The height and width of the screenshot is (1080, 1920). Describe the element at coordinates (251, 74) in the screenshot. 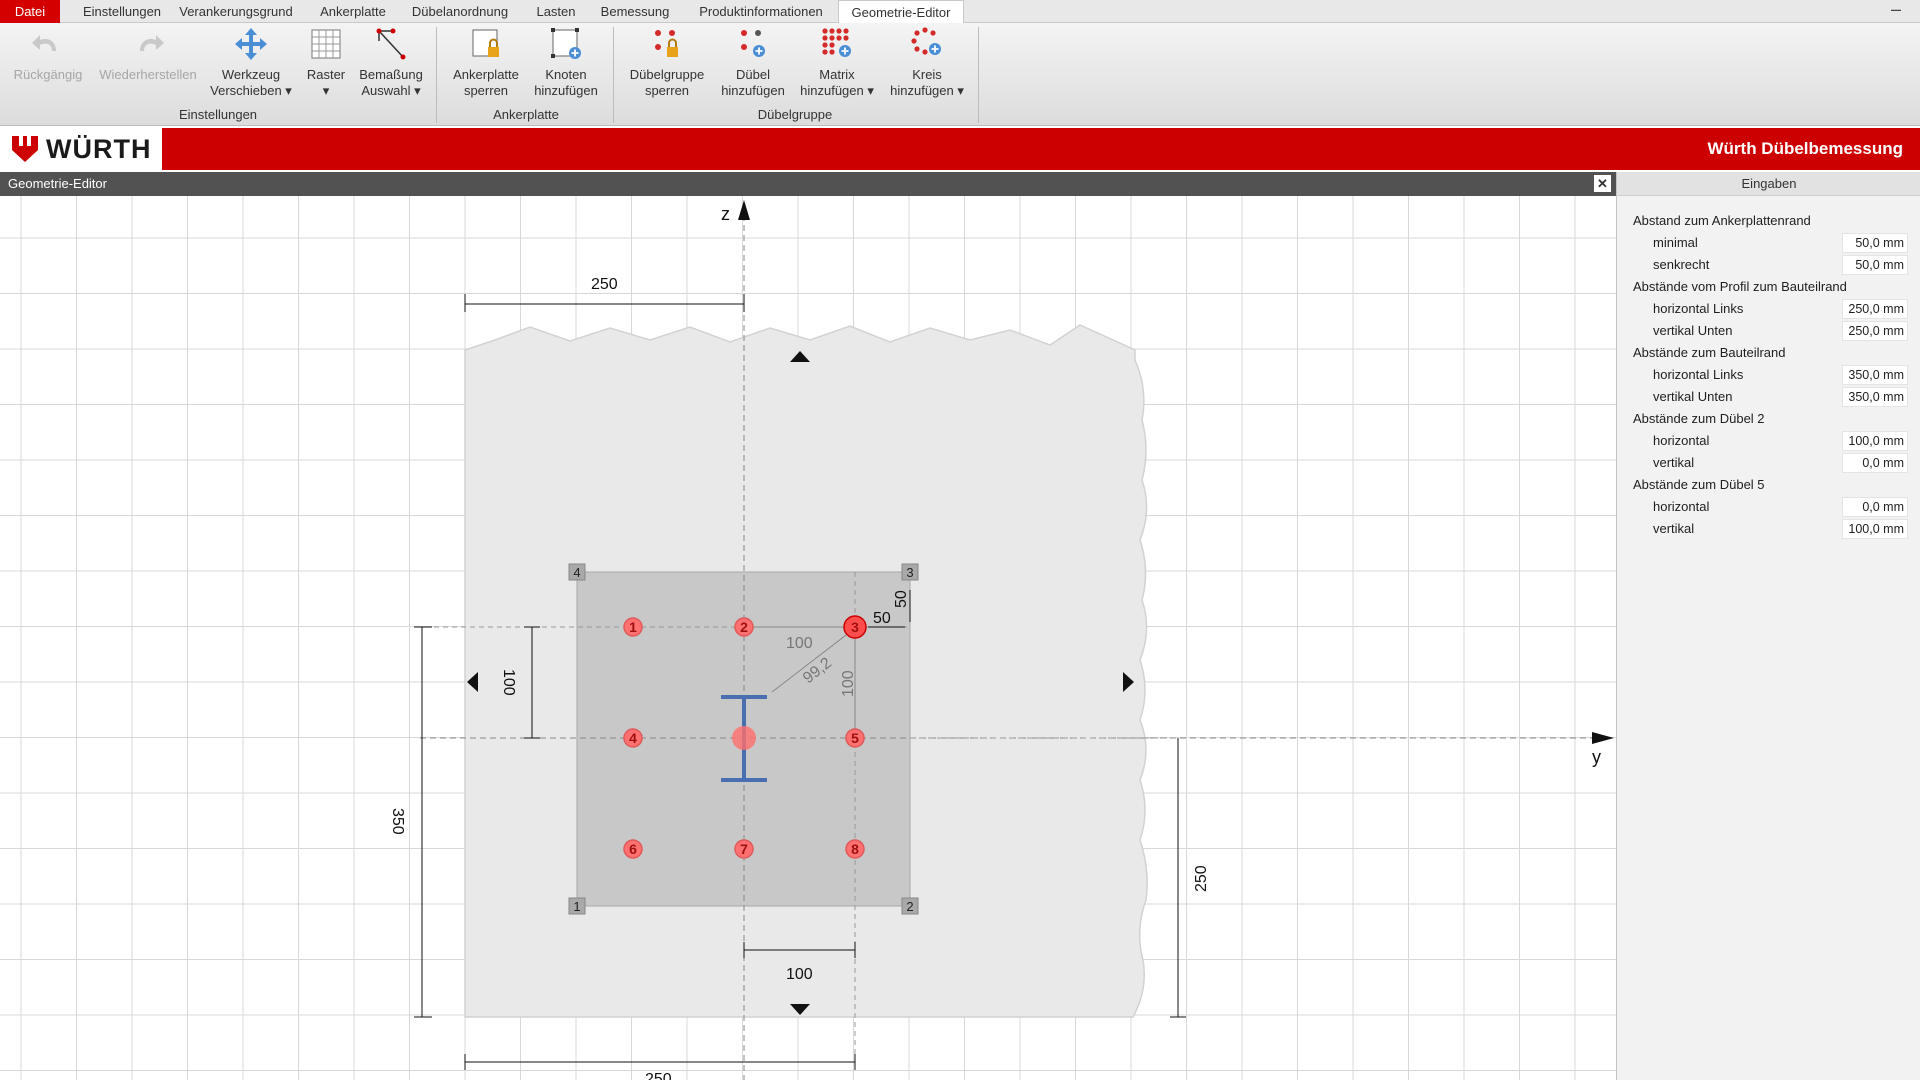

I see `move-tool-label-1: Werkzeug` at that location.